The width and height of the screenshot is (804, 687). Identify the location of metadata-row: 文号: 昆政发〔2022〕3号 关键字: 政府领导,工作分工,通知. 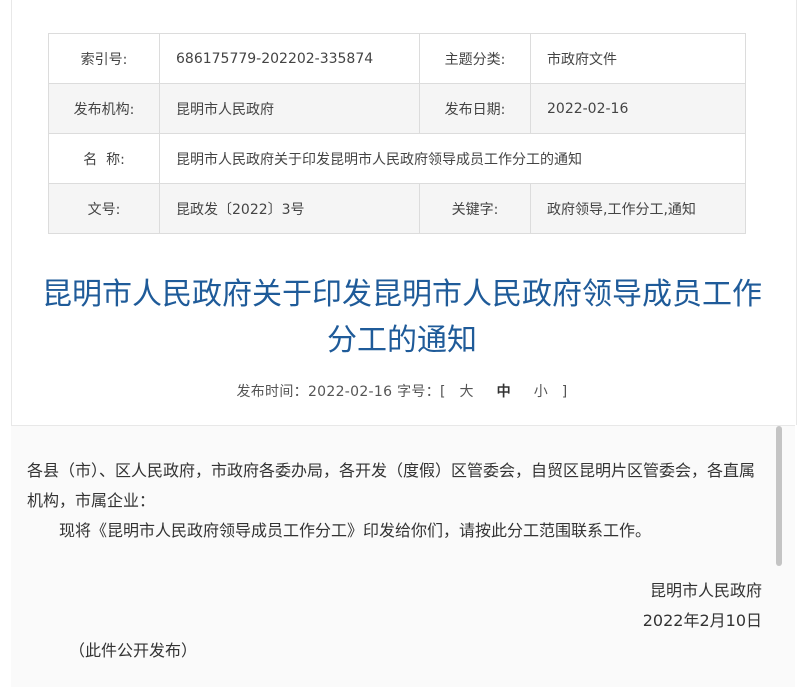
(397, 208).